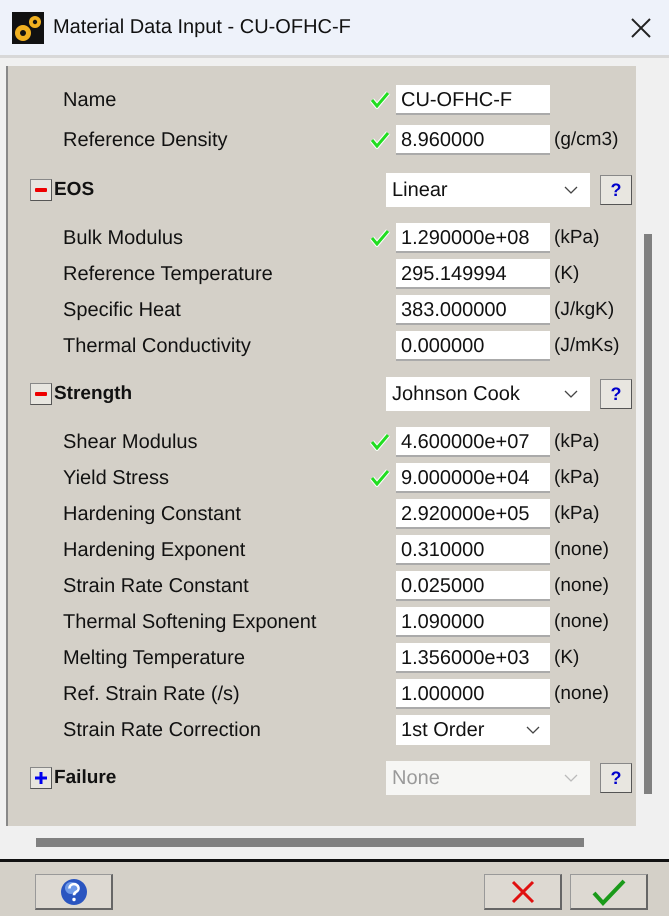 The image size is (669, 916). I want to click on section-title: Failure, so click(86, 778).